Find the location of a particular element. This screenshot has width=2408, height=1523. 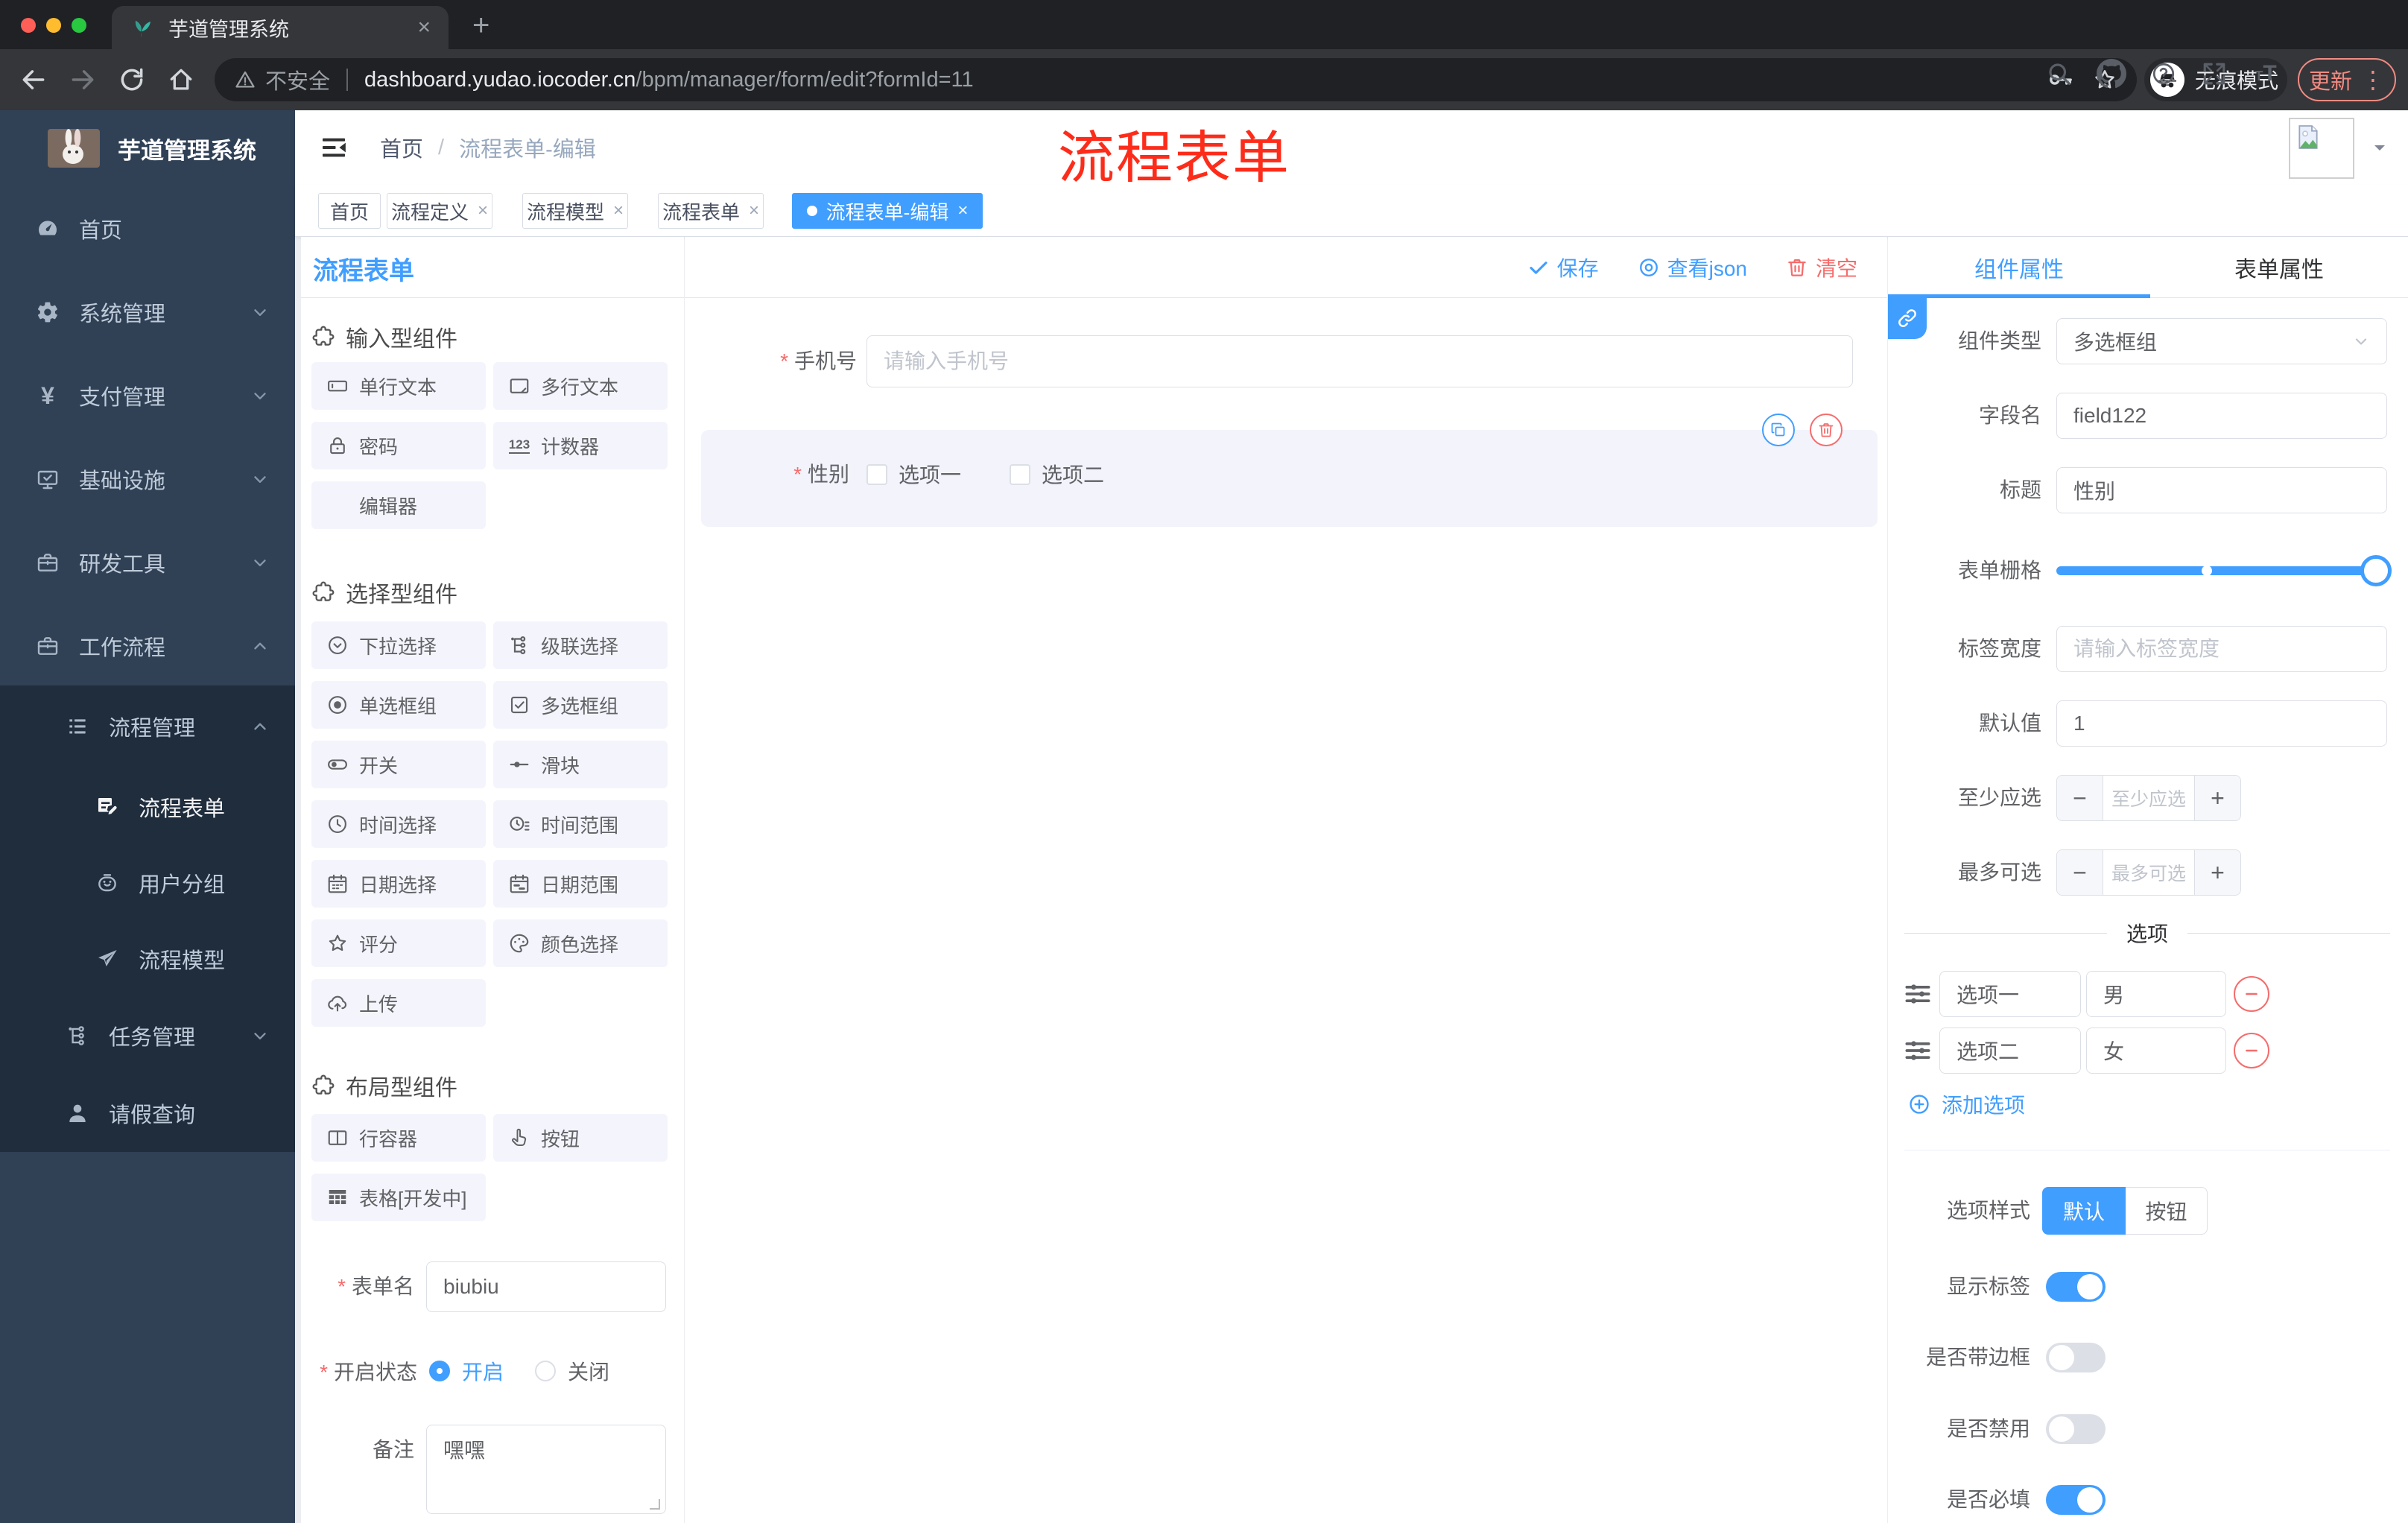

tag-home: 首页 is located at coordinates (349, 211).